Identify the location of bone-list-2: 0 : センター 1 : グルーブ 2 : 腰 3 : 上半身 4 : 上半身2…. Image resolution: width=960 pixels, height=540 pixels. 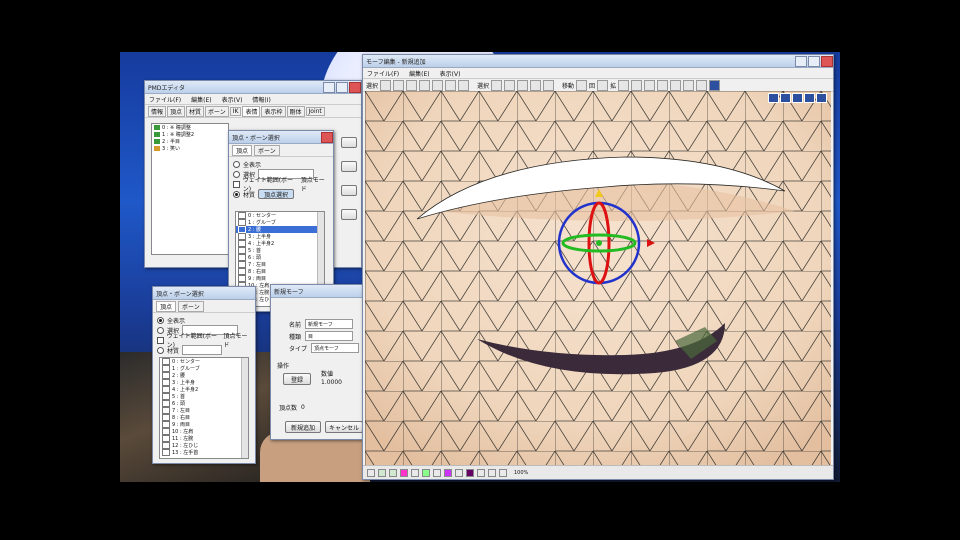
(204, 408).